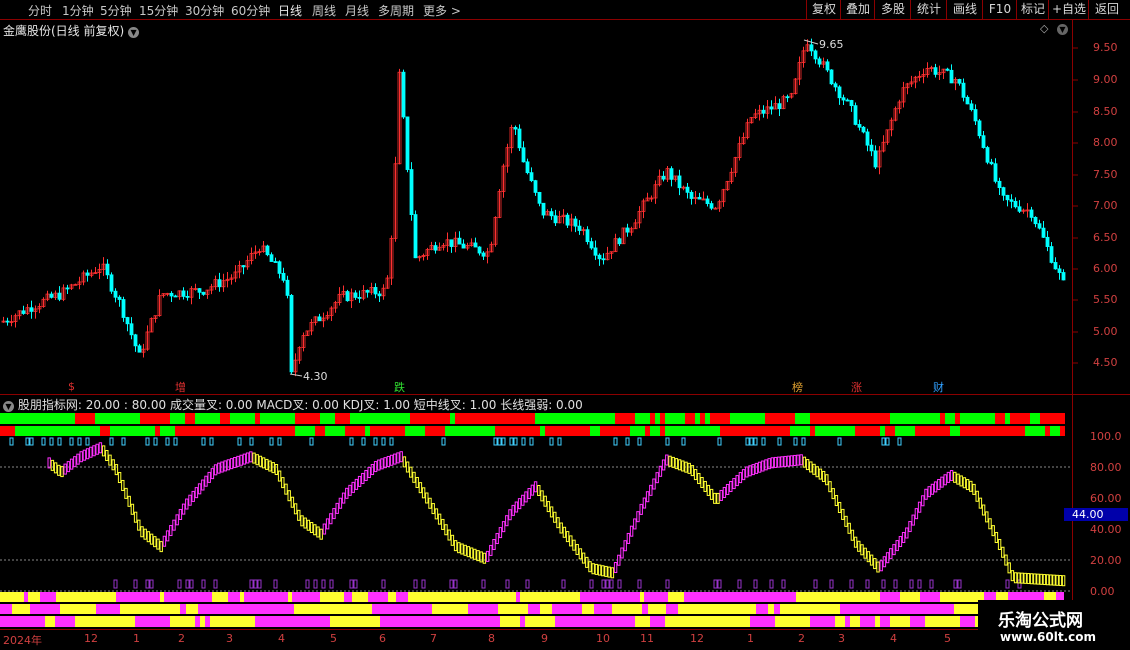 The height and width of the screenshot is (650, 1130). I want to click on event-label: 增, so click(180, 387).